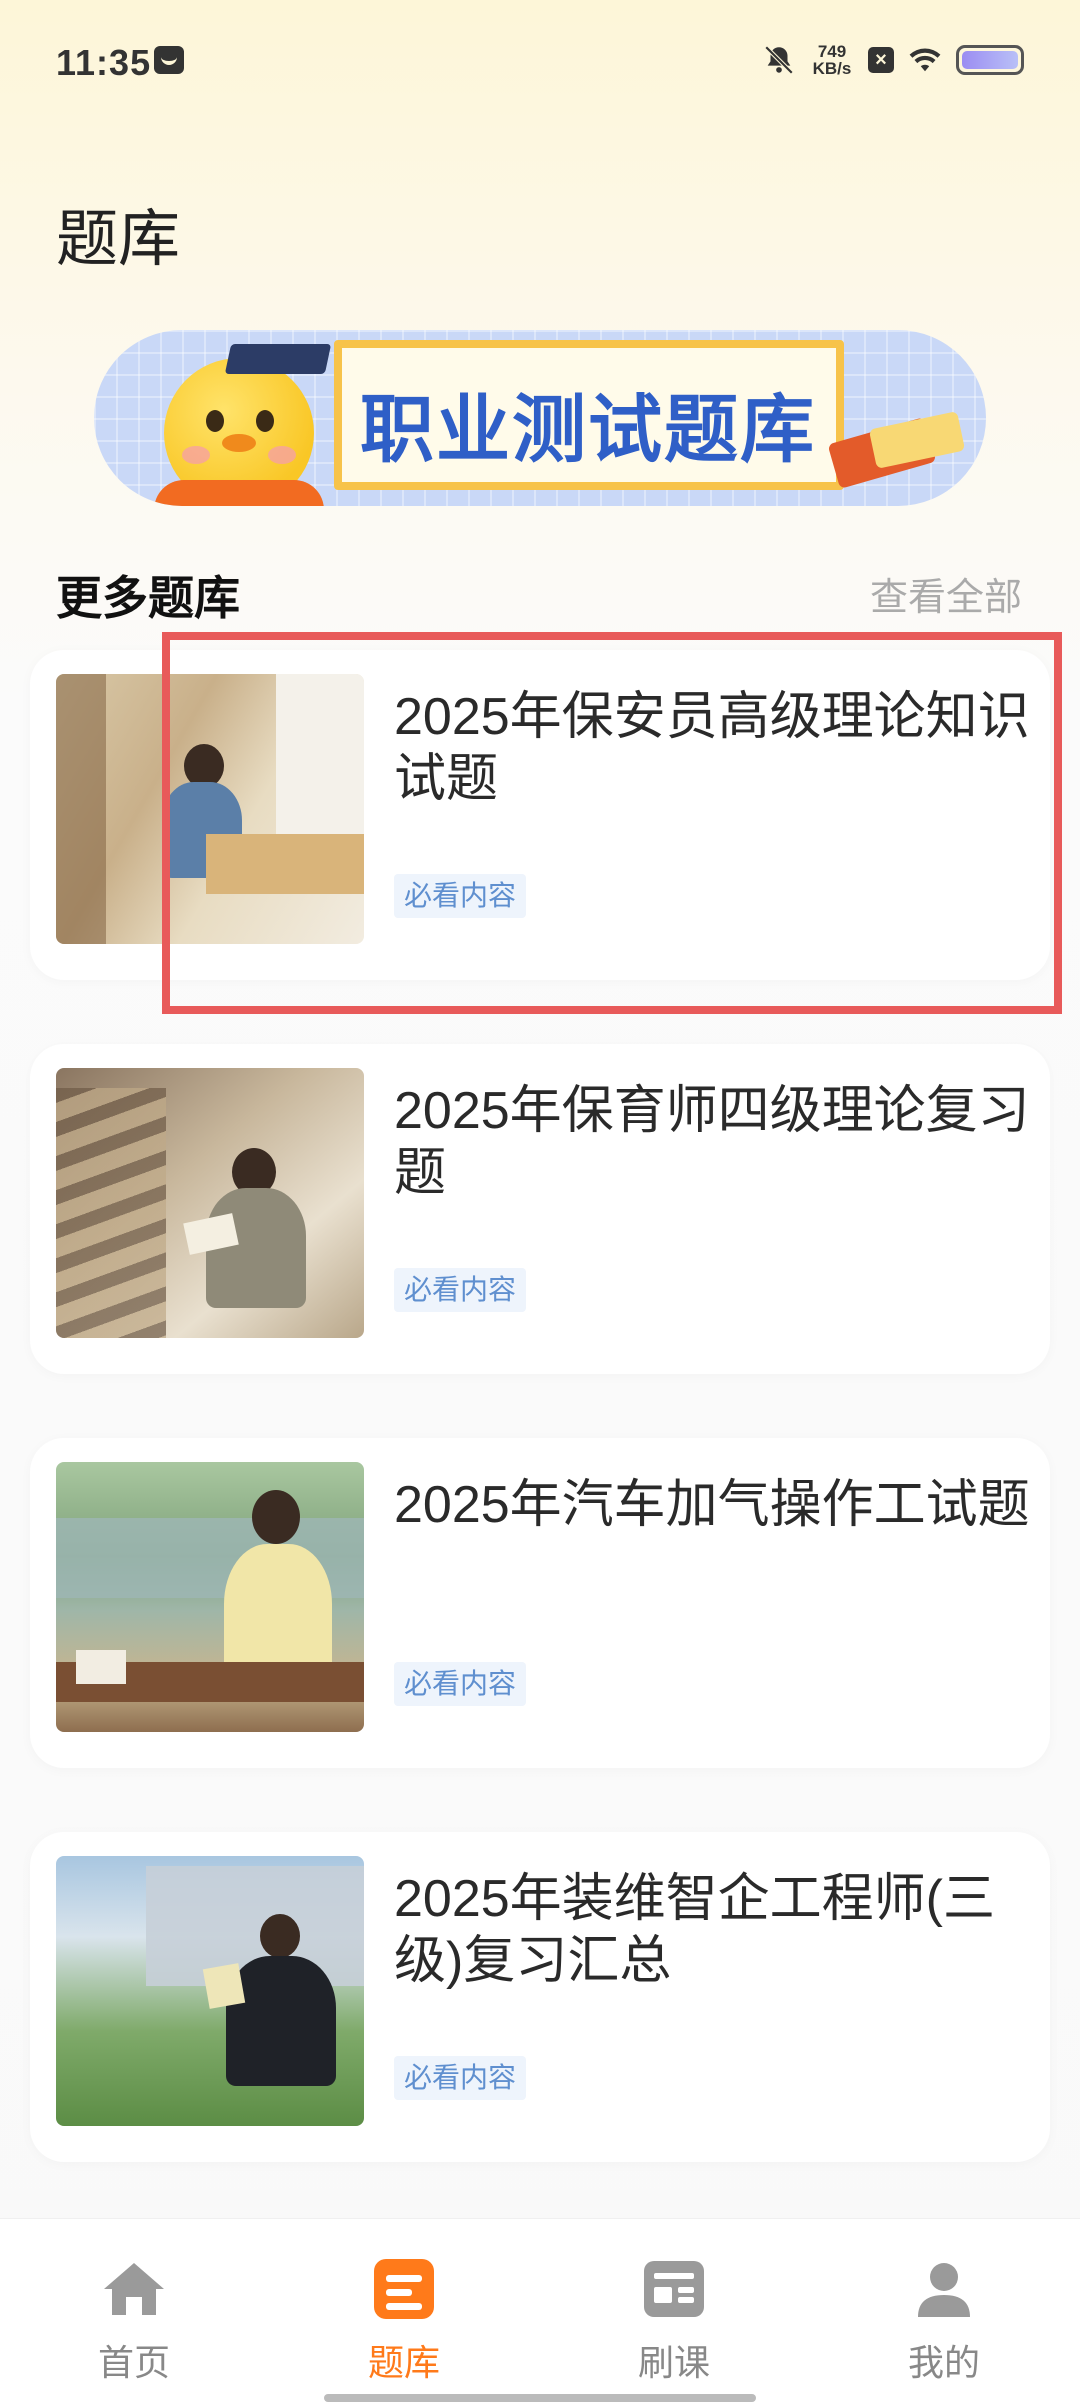 This screenshot has height=2408, width=1080. Describe the element at coordinates (881, 60) in the screenshot. I see `sim-off-icon: ×` at that location.